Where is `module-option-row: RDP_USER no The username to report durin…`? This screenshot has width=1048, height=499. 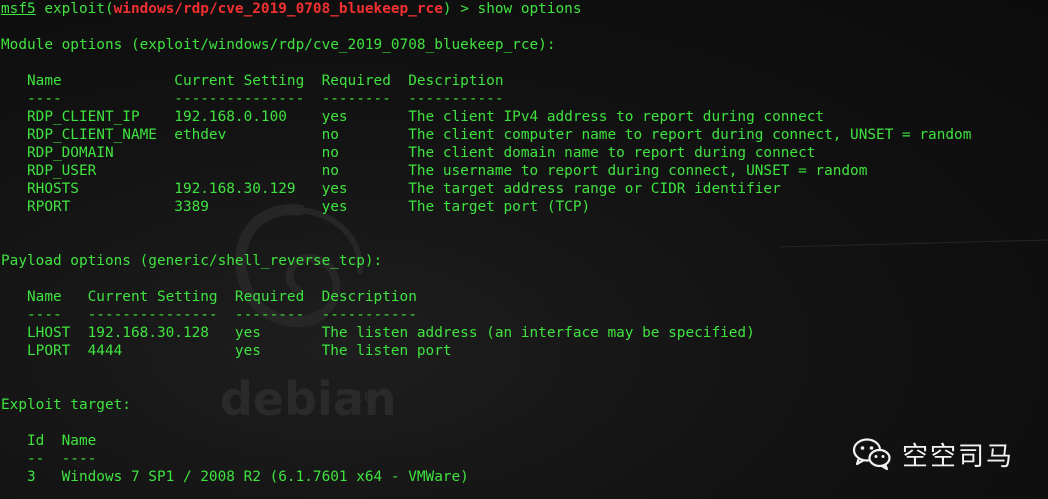
module-option-row: RDP_USER no The username to report durin… is located at coordinates (434, 171).